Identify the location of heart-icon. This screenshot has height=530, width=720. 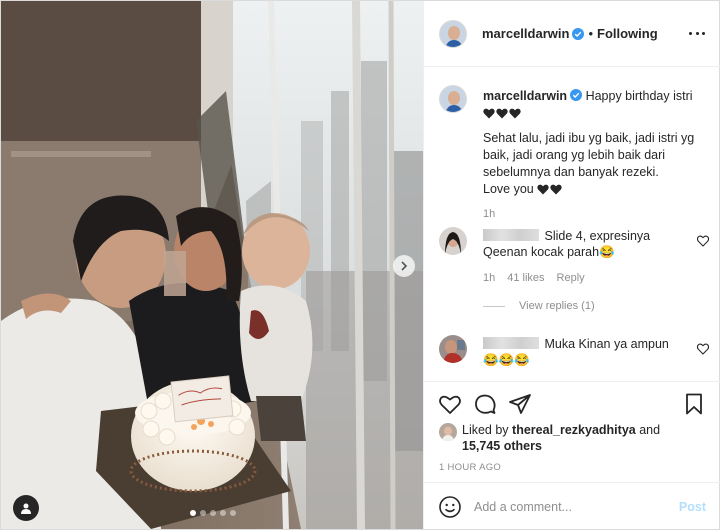
(450, 404).